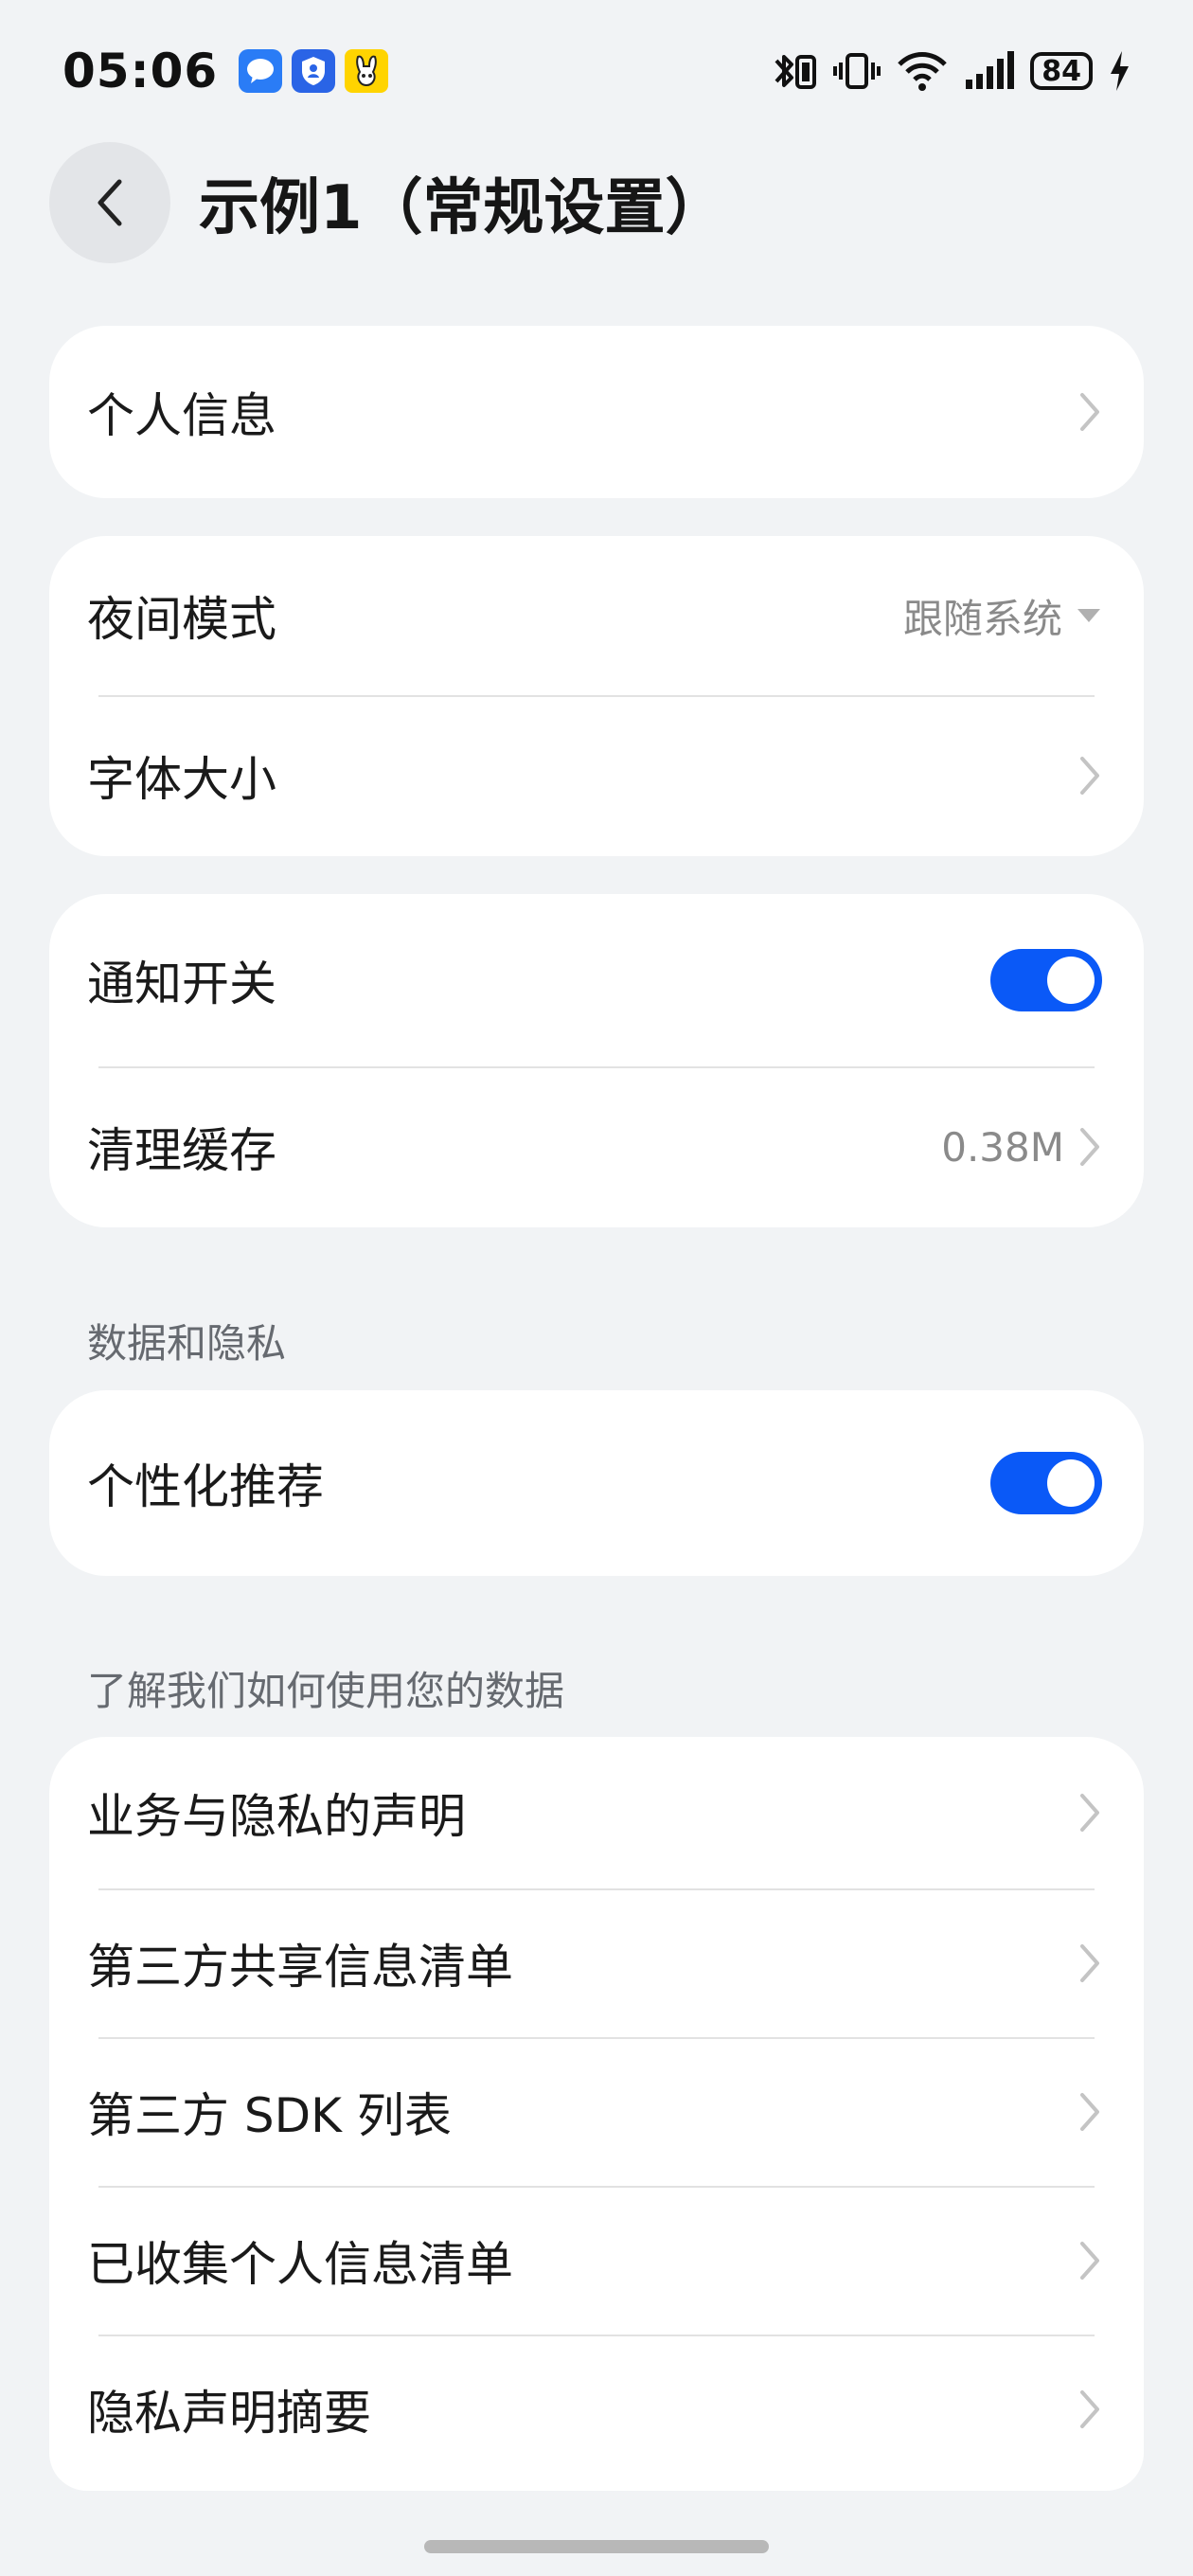 This screenshot has width=1193, height=2576. I want to click on general-card: 通知开关 清理缓存 0.38M, so click(596, 1060).